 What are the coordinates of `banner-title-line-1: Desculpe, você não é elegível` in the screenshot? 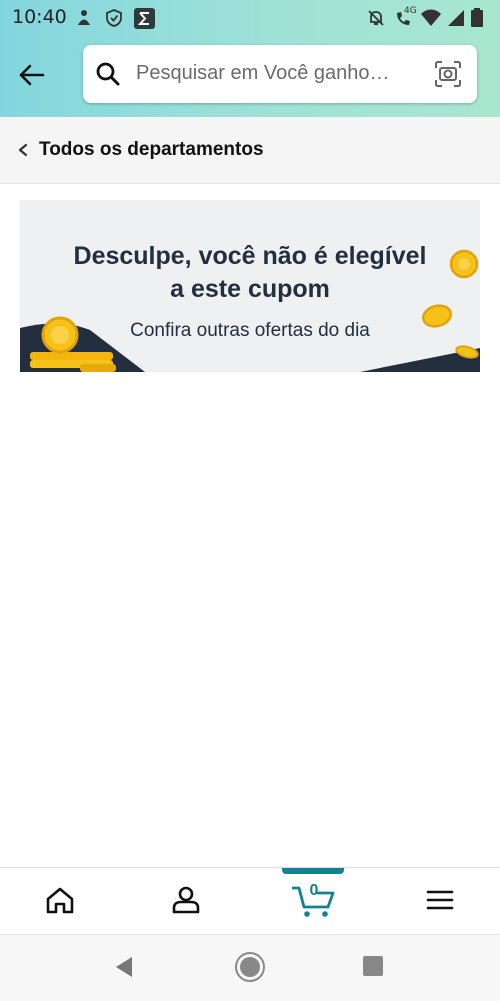 It's located at (250, 256).